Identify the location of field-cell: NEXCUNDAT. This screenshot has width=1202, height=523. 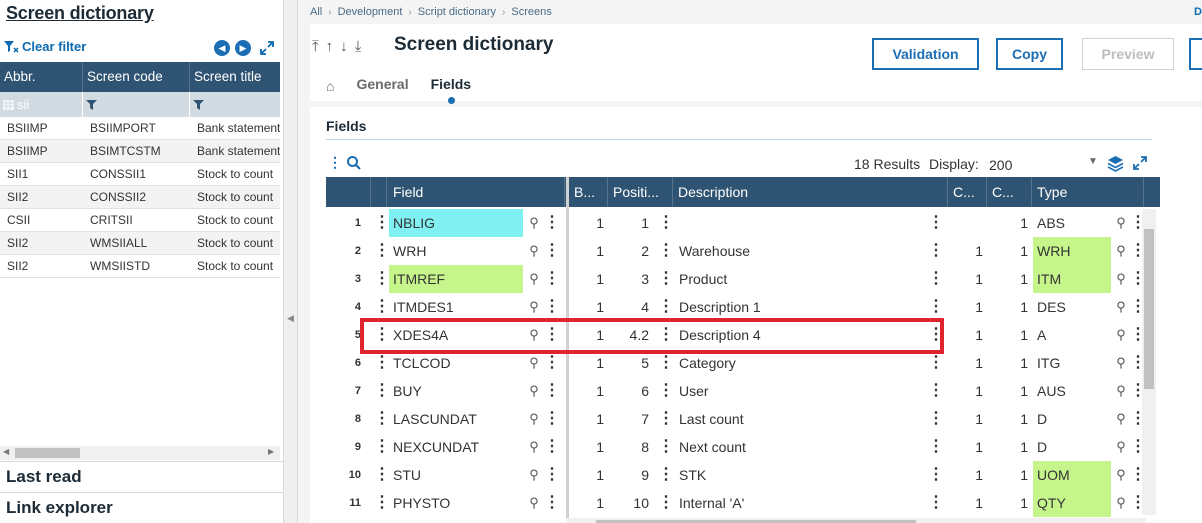
(456, 447).